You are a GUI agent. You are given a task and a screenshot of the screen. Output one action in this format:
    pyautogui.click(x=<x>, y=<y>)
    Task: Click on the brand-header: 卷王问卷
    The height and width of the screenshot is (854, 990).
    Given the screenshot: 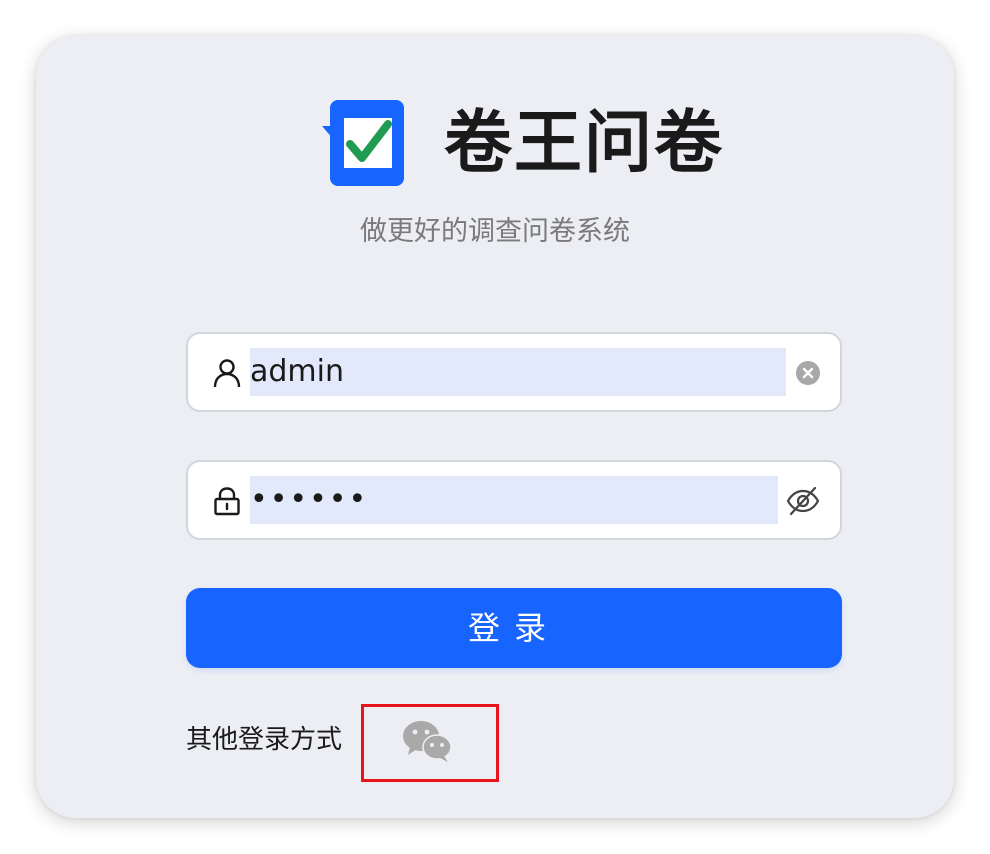 What is the action you would take?
    pyautogui.click(x=523, y=144)
    